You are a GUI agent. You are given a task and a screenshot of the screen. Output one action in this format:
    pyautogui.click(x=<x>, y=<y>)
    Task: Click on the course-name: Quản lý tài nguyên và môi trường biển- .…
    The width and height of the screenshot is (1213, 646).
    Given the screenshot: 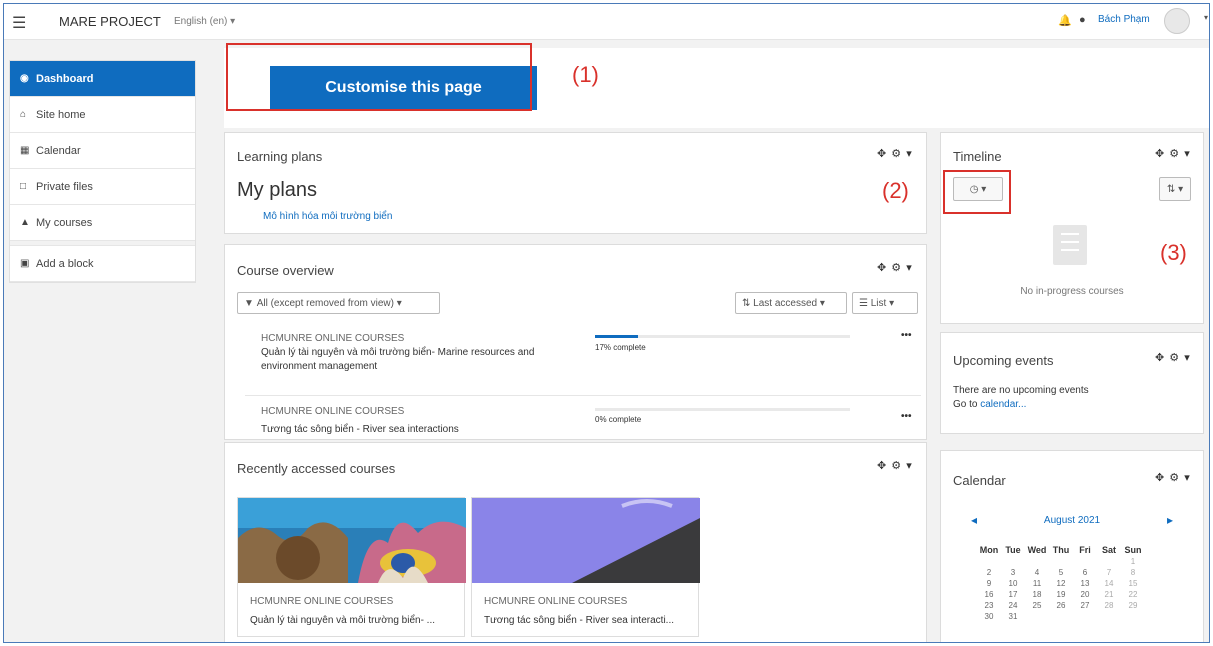 What is the action you would take?
    pyautogui.click(x=342, y=620)
    